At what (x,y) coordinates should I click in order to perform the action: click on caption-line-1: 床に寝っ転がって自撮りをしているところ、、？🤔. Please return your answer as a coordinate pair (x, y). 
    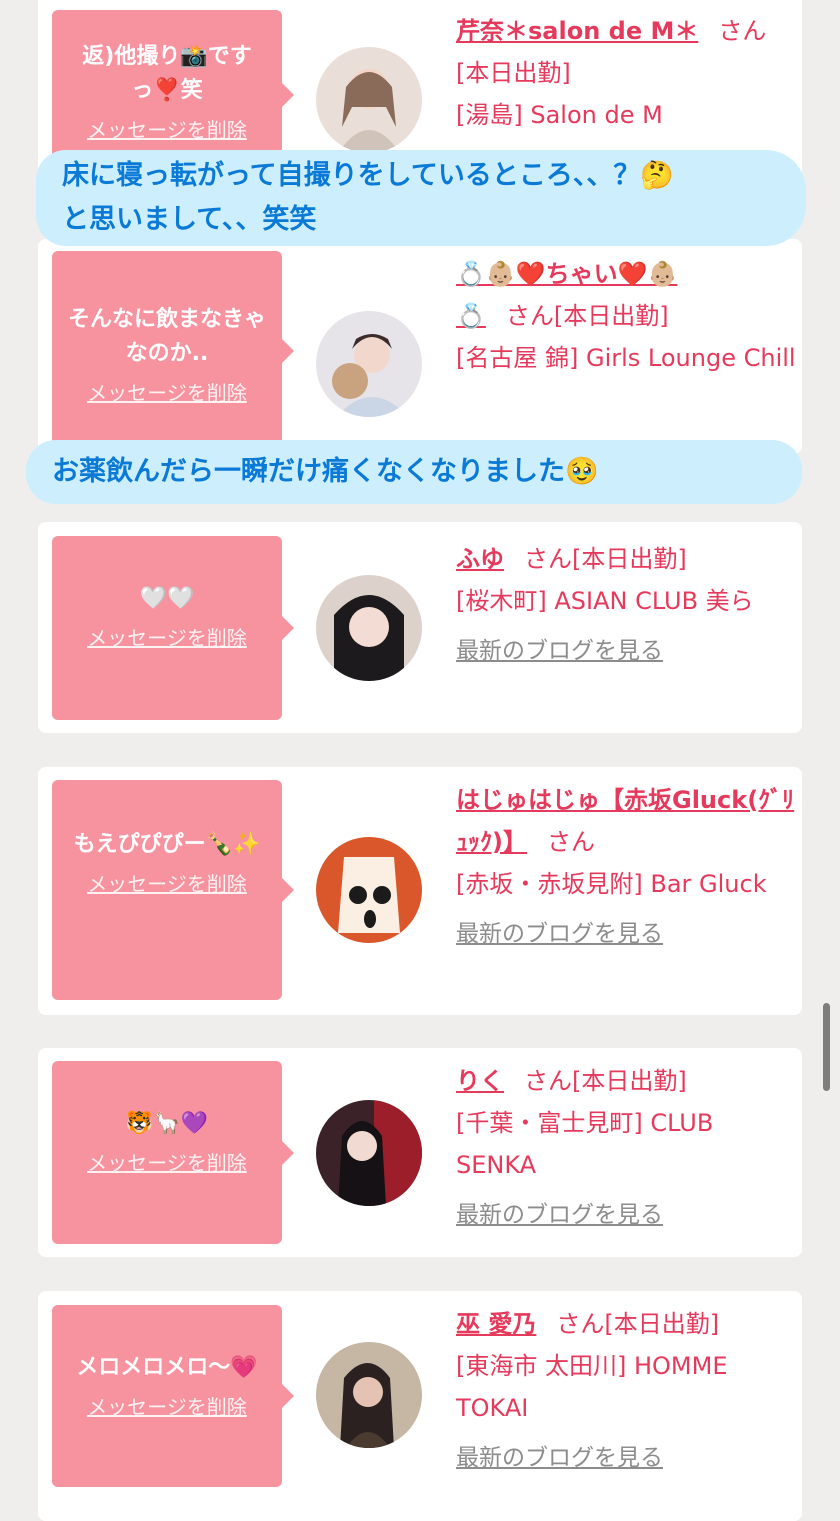
    Looking at the image, I should click on (368, 175).